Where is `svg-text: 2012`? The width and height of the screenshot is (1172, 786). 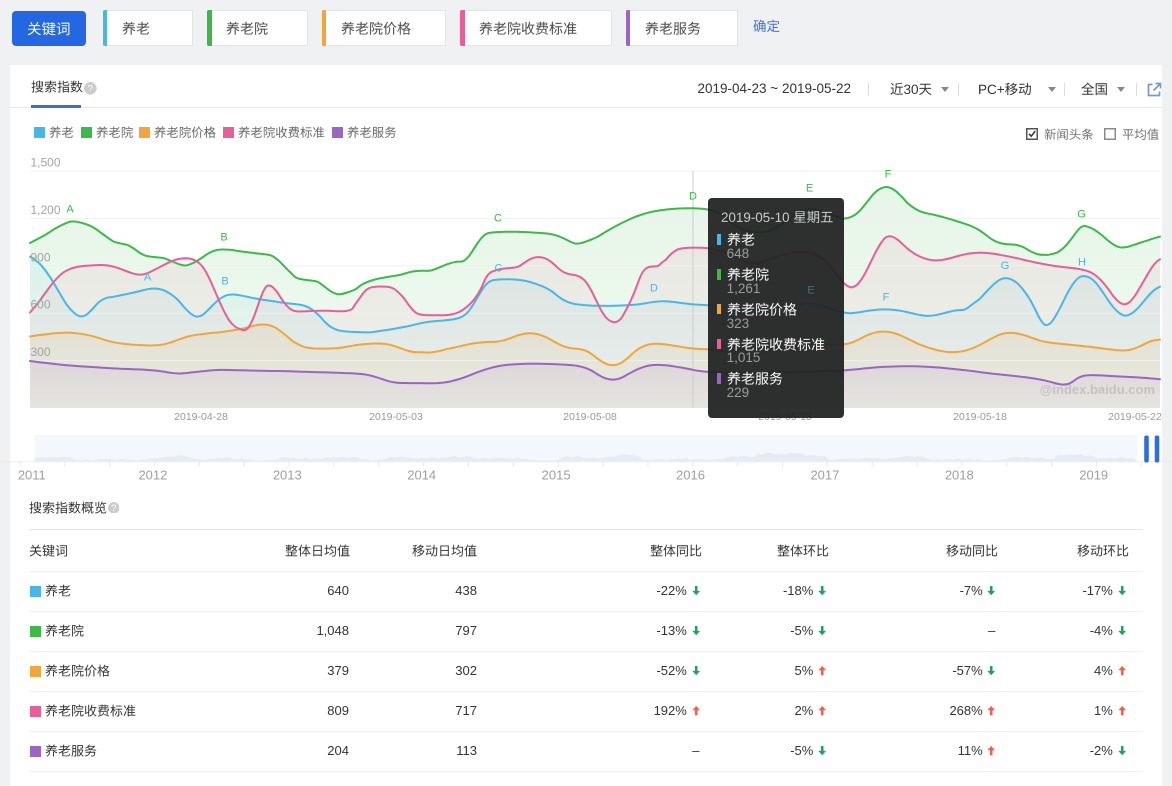
svg-text: 2012 is located at coordinates (152, 474).